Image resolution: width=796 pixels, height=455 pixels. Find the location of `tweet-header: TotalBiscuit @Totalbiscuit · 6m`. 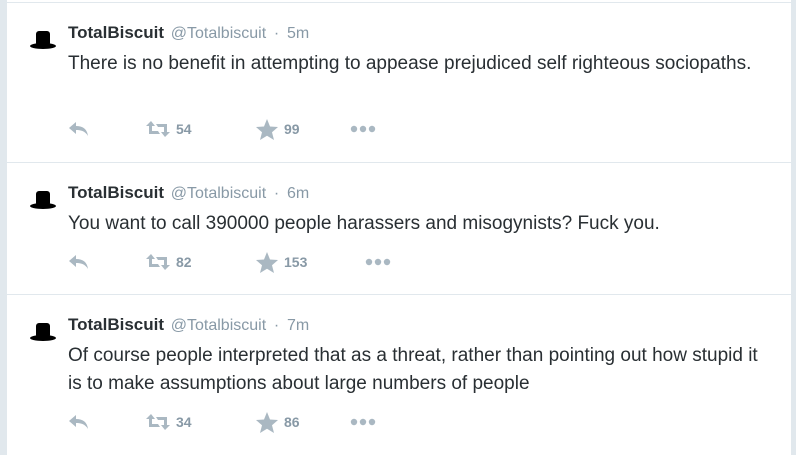

tweet-header: TotalBiscuit @Totalbiscuit · 6m is located at coordinates (188, 193).